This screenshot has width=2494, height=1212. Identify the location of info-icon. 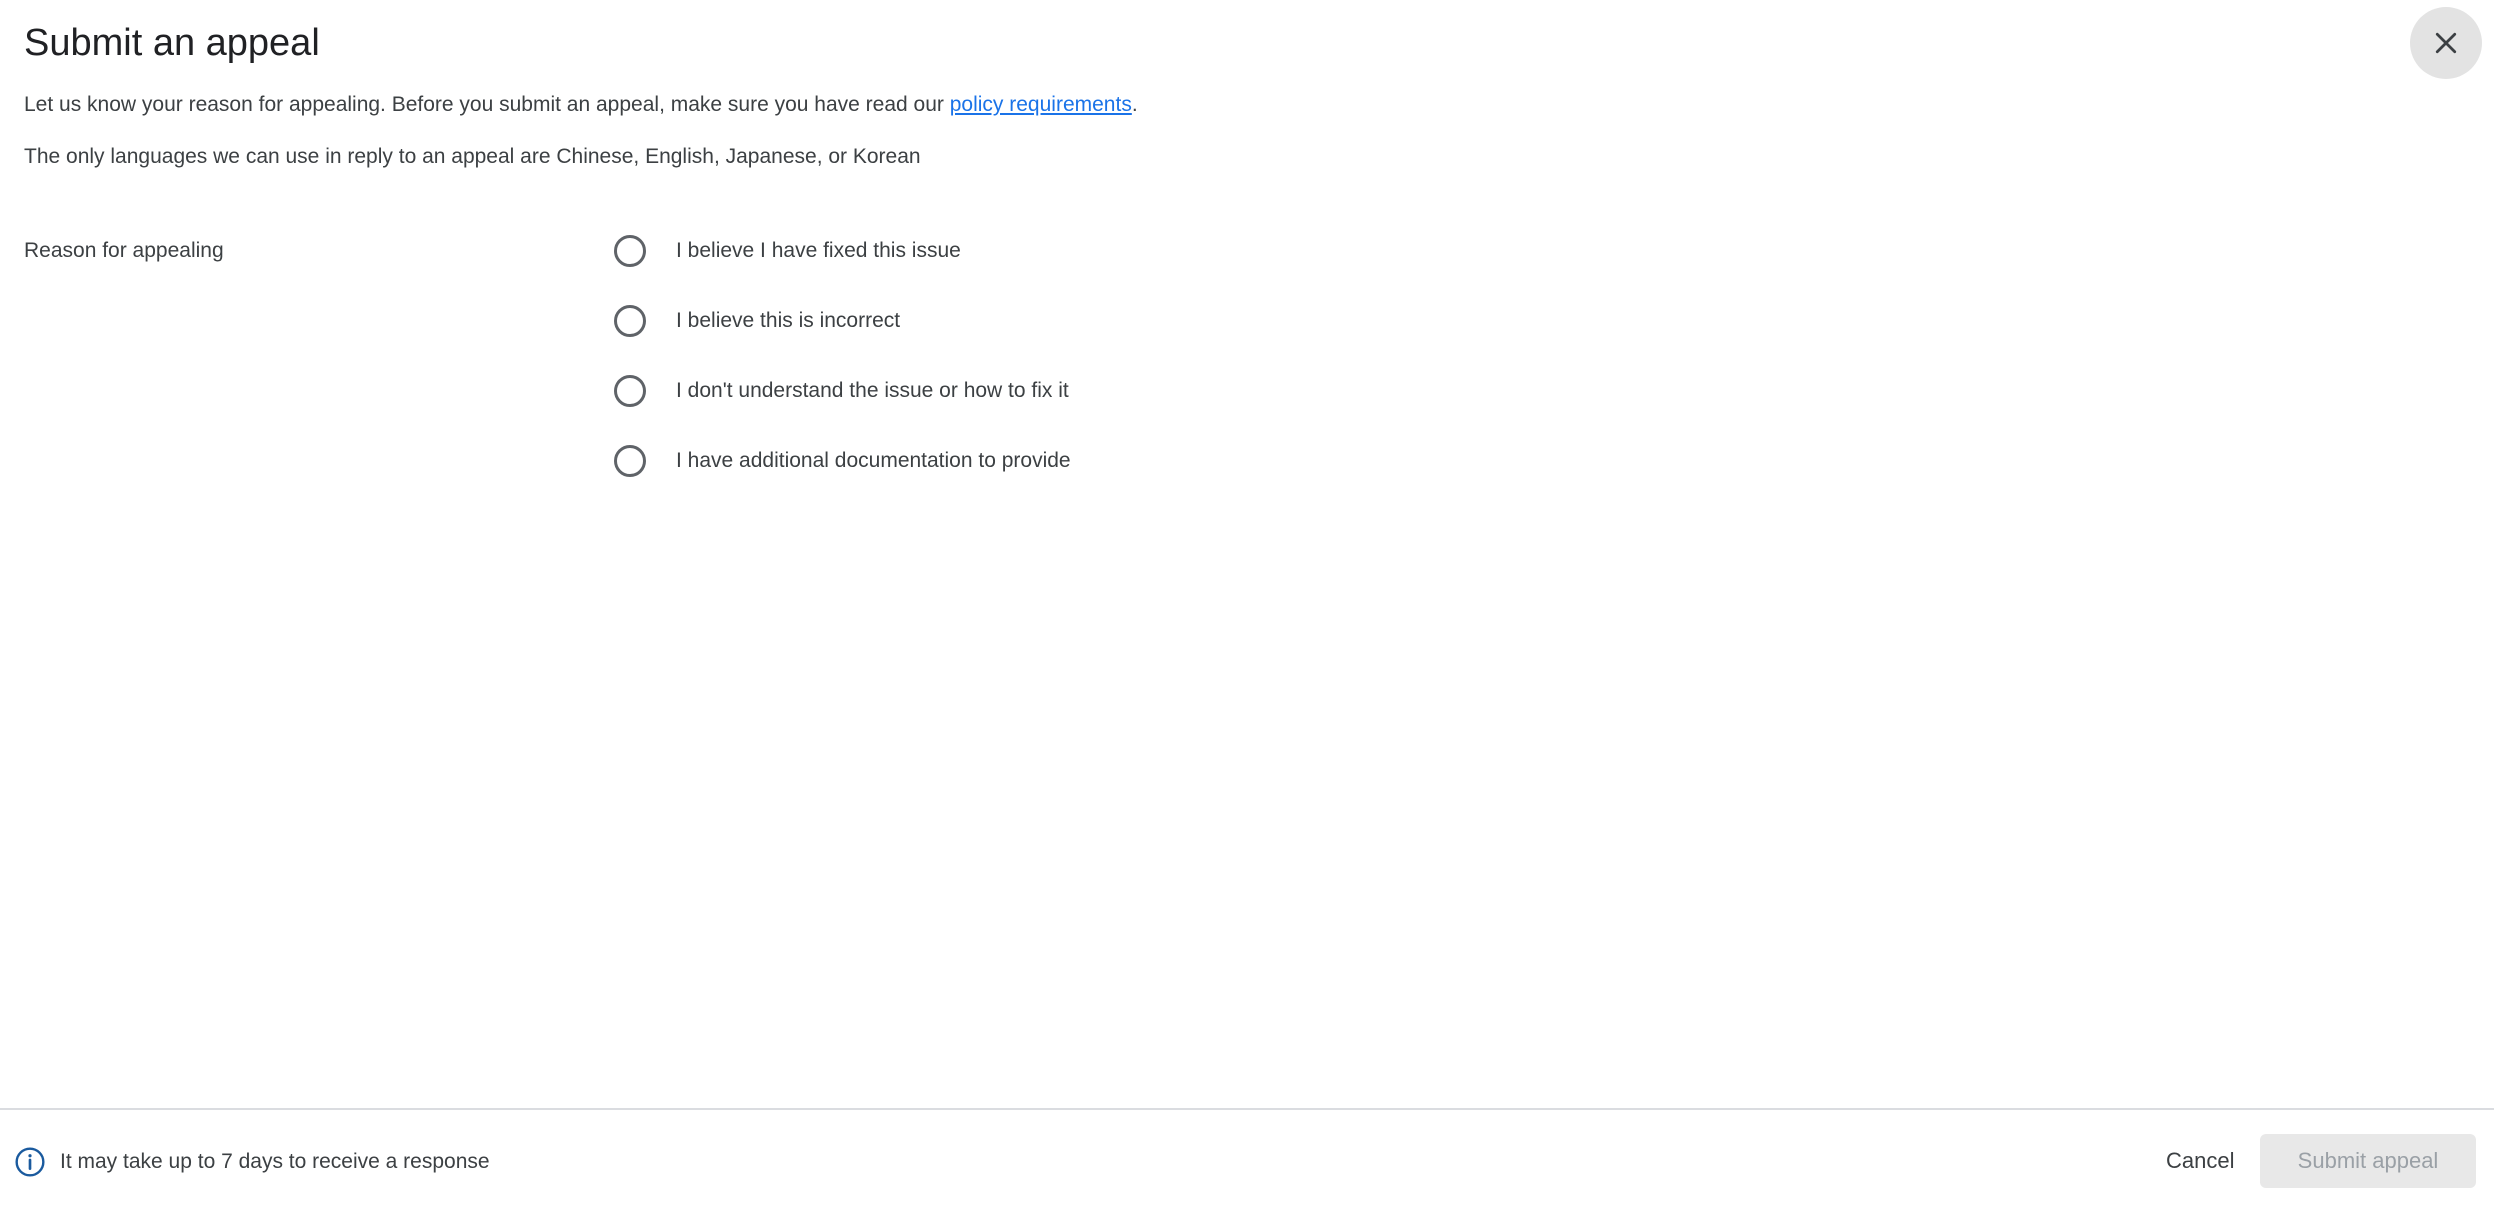
(30, 1162).